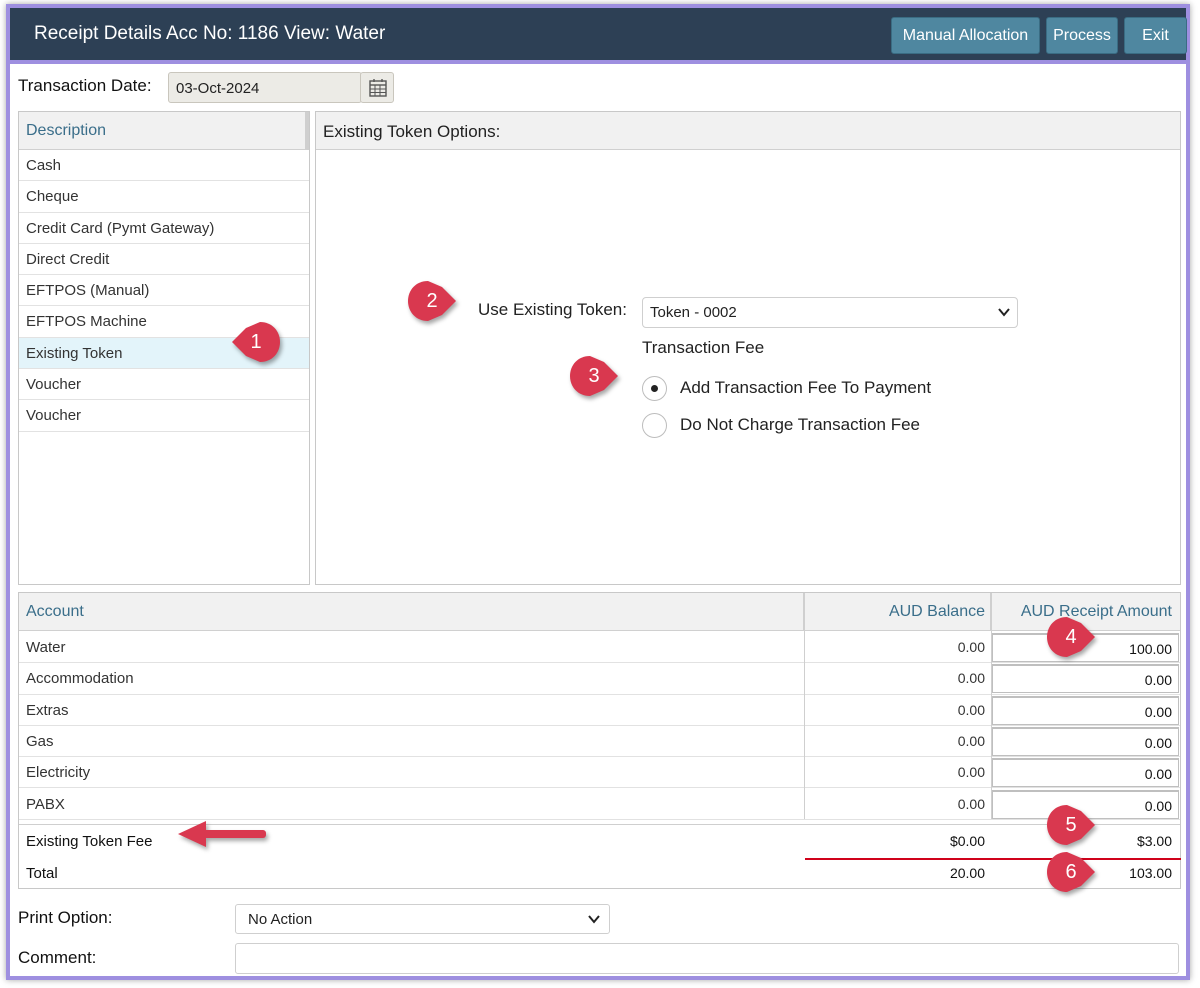  Describe the element at coordinates (707, 958) in the screenshot. I see `comment-input` at that location.